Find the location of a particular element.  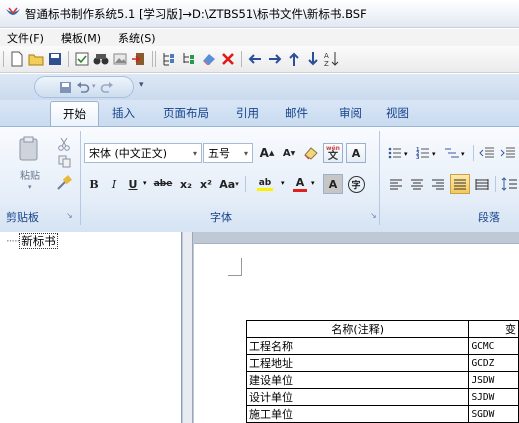

tab-home: 开始 is located at coordinates (74, 114).